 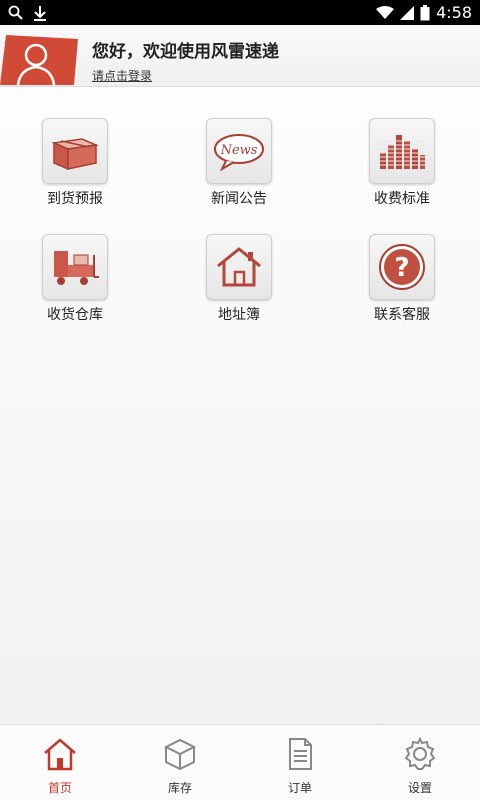 What do you see at coordinates (15, 12) in the screenshot?
I see `search-icon` at bounding box center [15, 12].